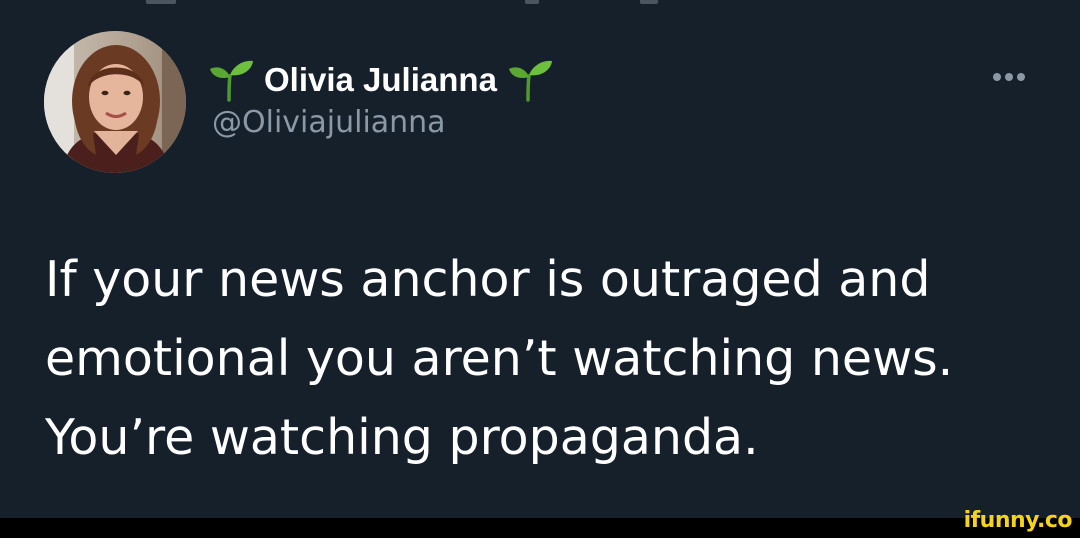 Image resolution: width=1080 pixels, height=538 pixels. What do you see at coordinates (540, 528) in the screenshot?
I see `footer-bar` at bounding box center [540, 528].